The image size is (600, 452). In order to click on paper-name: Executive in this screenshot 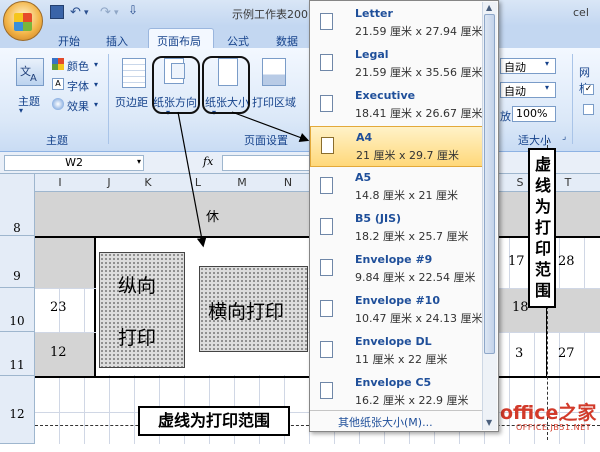, I will do `click(385, 95)`.